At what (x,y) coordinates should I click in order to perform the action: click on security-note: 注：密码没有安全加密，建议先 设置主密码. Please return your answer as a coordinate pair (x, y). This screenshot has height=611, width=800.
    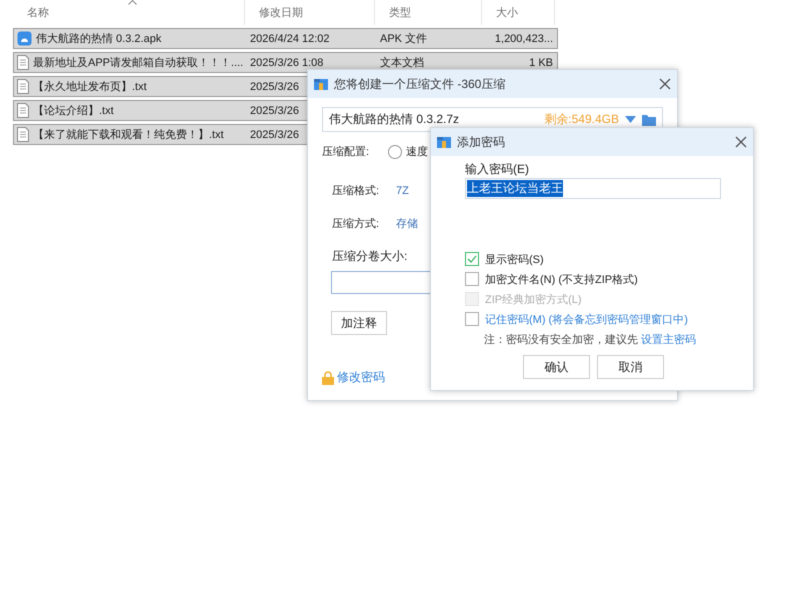
    Looking at the image, I should click on (591, 339).